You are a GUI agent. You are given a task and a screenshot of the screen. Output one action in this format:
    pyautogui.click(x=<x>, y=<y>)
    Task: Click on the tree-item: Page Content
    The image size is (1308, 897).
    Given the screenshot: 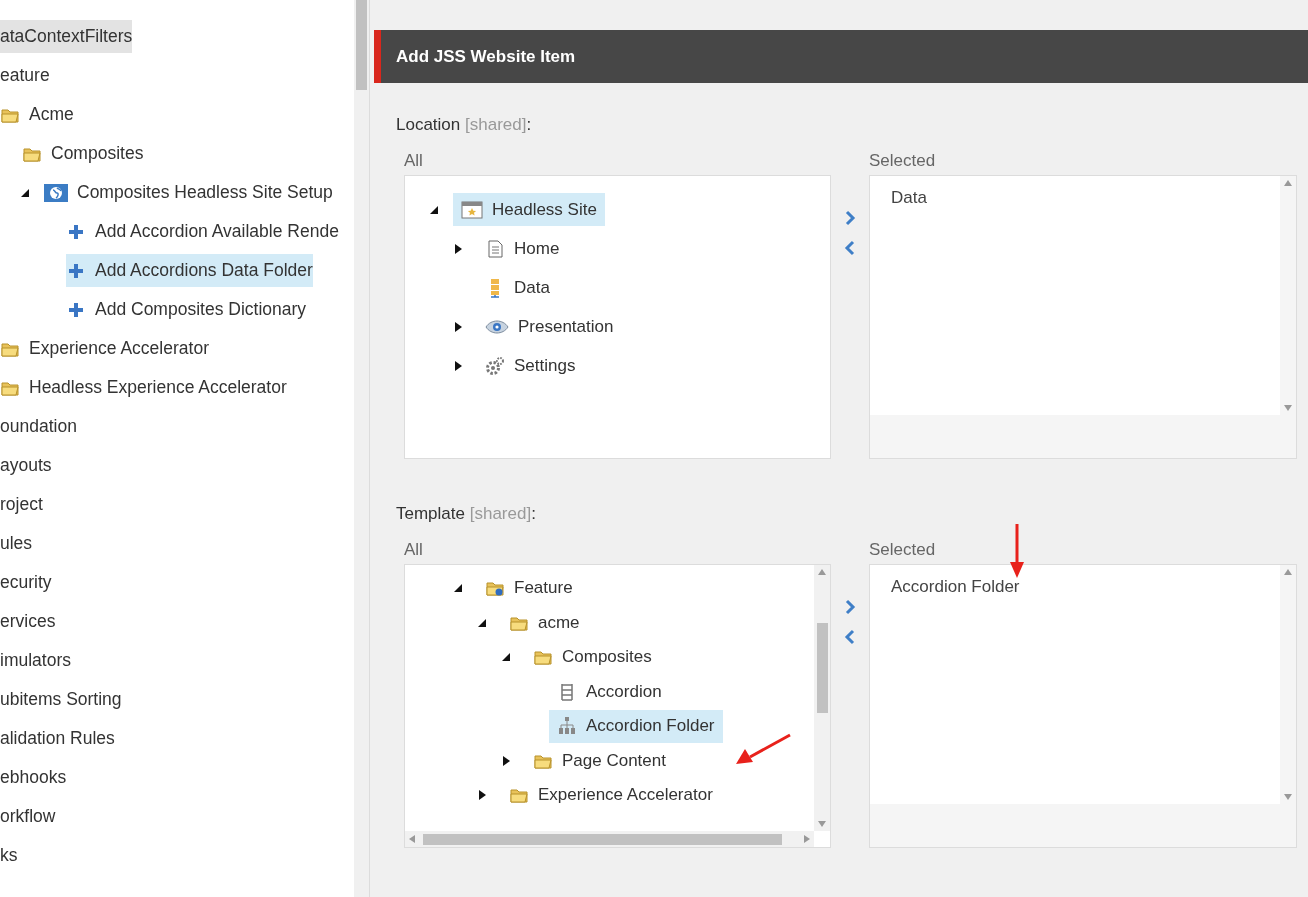 What is the action you would take?
    pyautogui.click(x=599, y=761)
    